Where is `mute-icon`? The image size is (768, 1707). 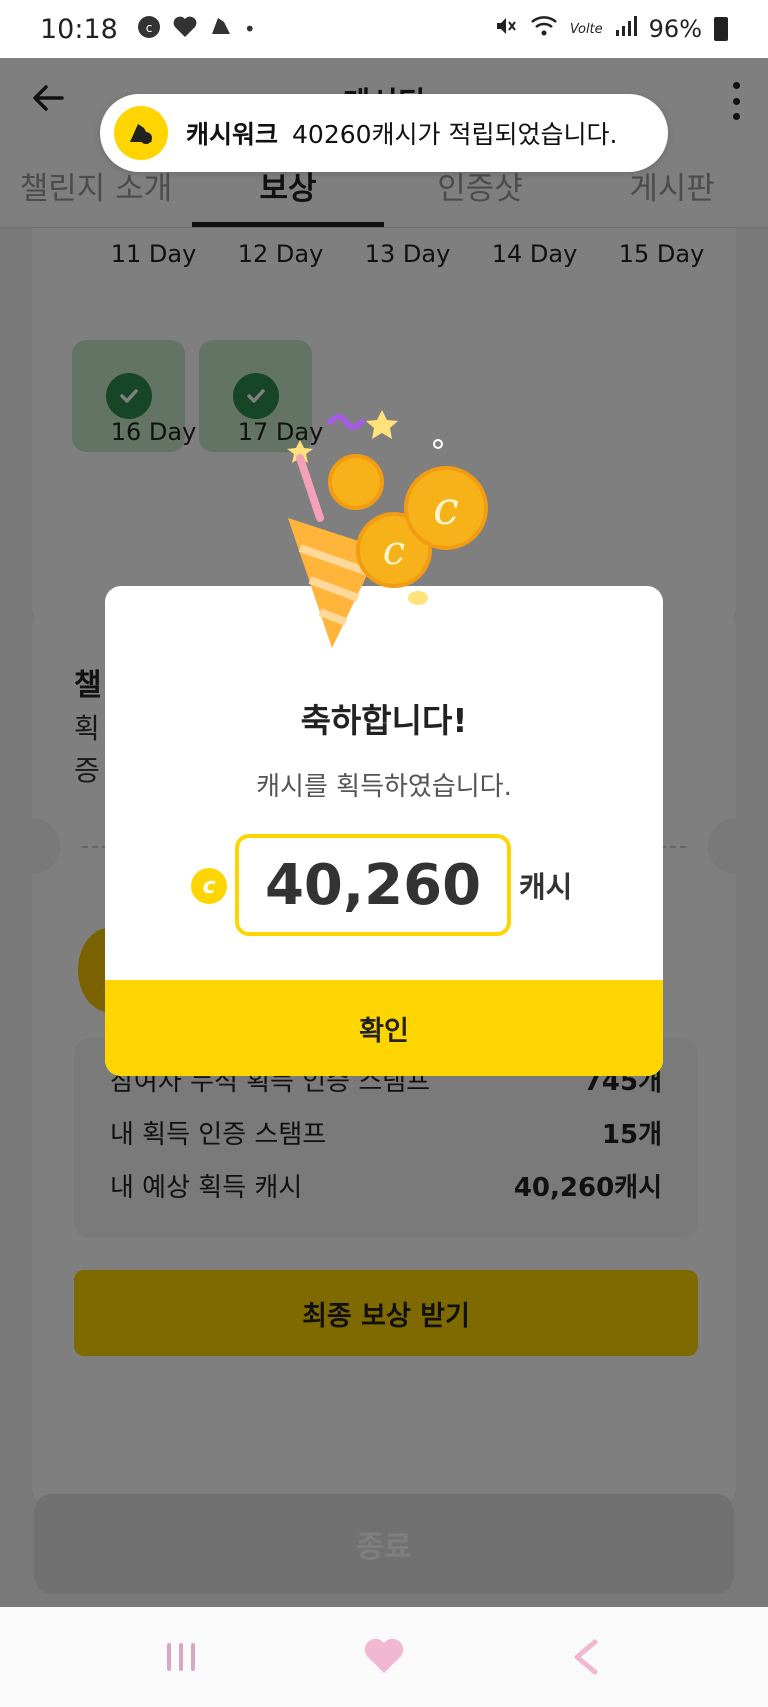 mute-icon is located at coordinates (506, 29).